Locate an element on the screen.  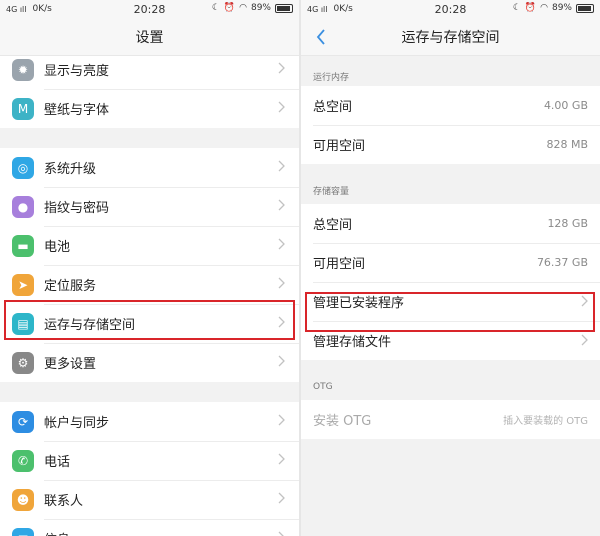
sidebar-item-battery: ▬ 电池 is located at coordinates (149, 245).